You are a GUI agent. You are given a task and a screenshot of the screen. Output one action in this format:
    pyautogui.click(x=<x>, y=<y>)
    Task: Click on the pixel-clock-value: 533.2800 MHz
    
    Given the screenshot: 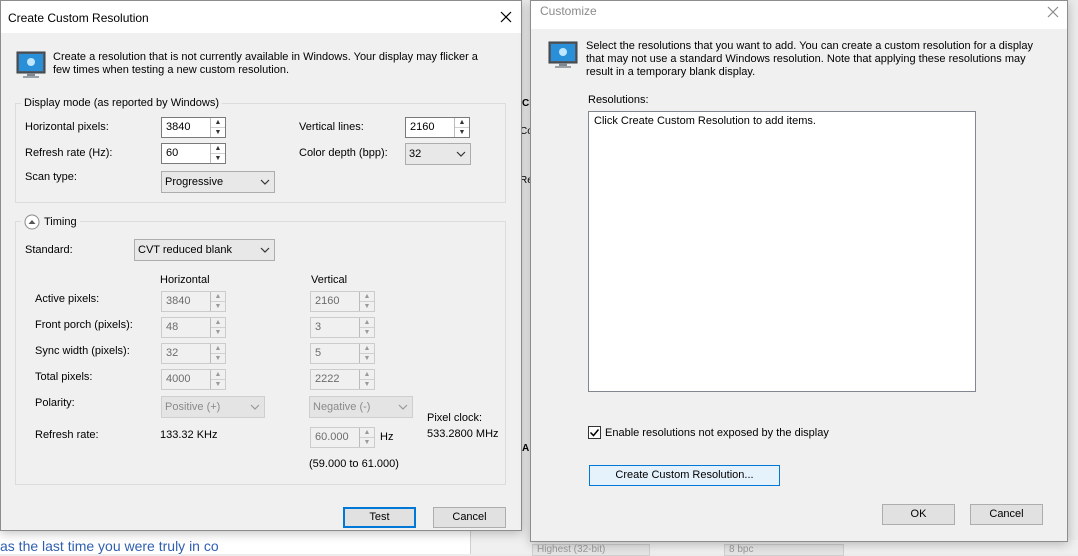 What is the action you would take?
    pyautogui.click(x=463, y=434)
    